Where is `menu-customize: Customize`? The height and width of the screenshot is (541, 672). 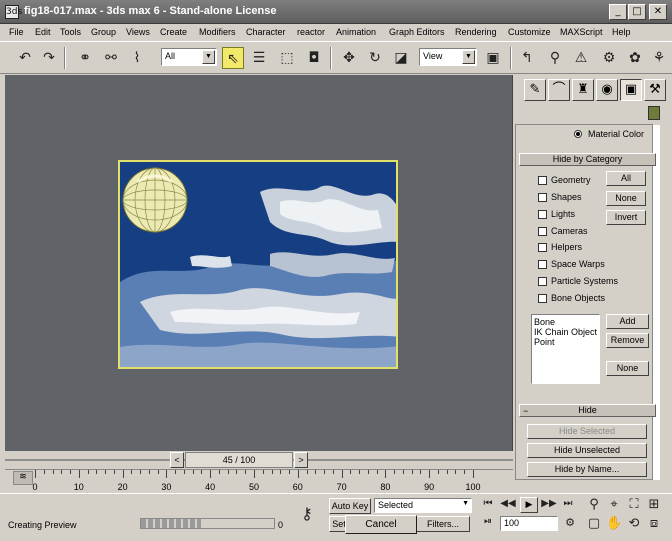
menu-customize: Customize is located at coordinates (529, 32).